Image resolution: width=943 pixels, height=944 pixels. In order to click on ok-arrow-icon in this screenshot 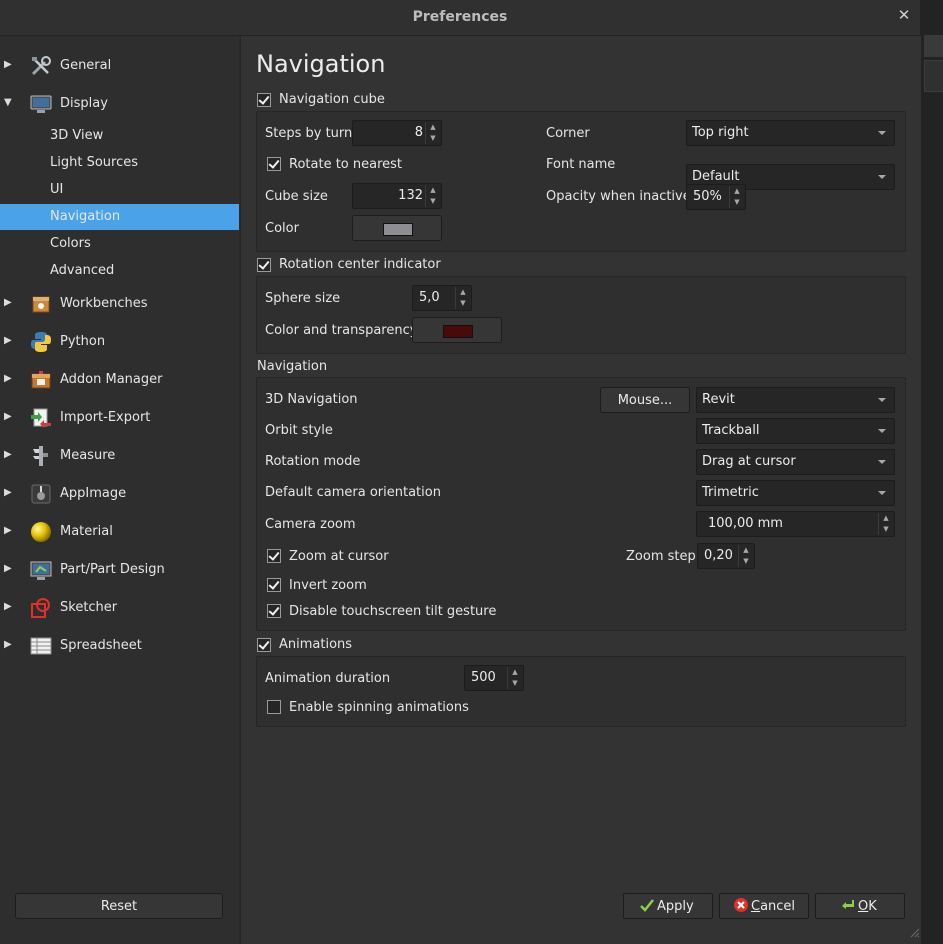, I will do `click(848, 905)`.